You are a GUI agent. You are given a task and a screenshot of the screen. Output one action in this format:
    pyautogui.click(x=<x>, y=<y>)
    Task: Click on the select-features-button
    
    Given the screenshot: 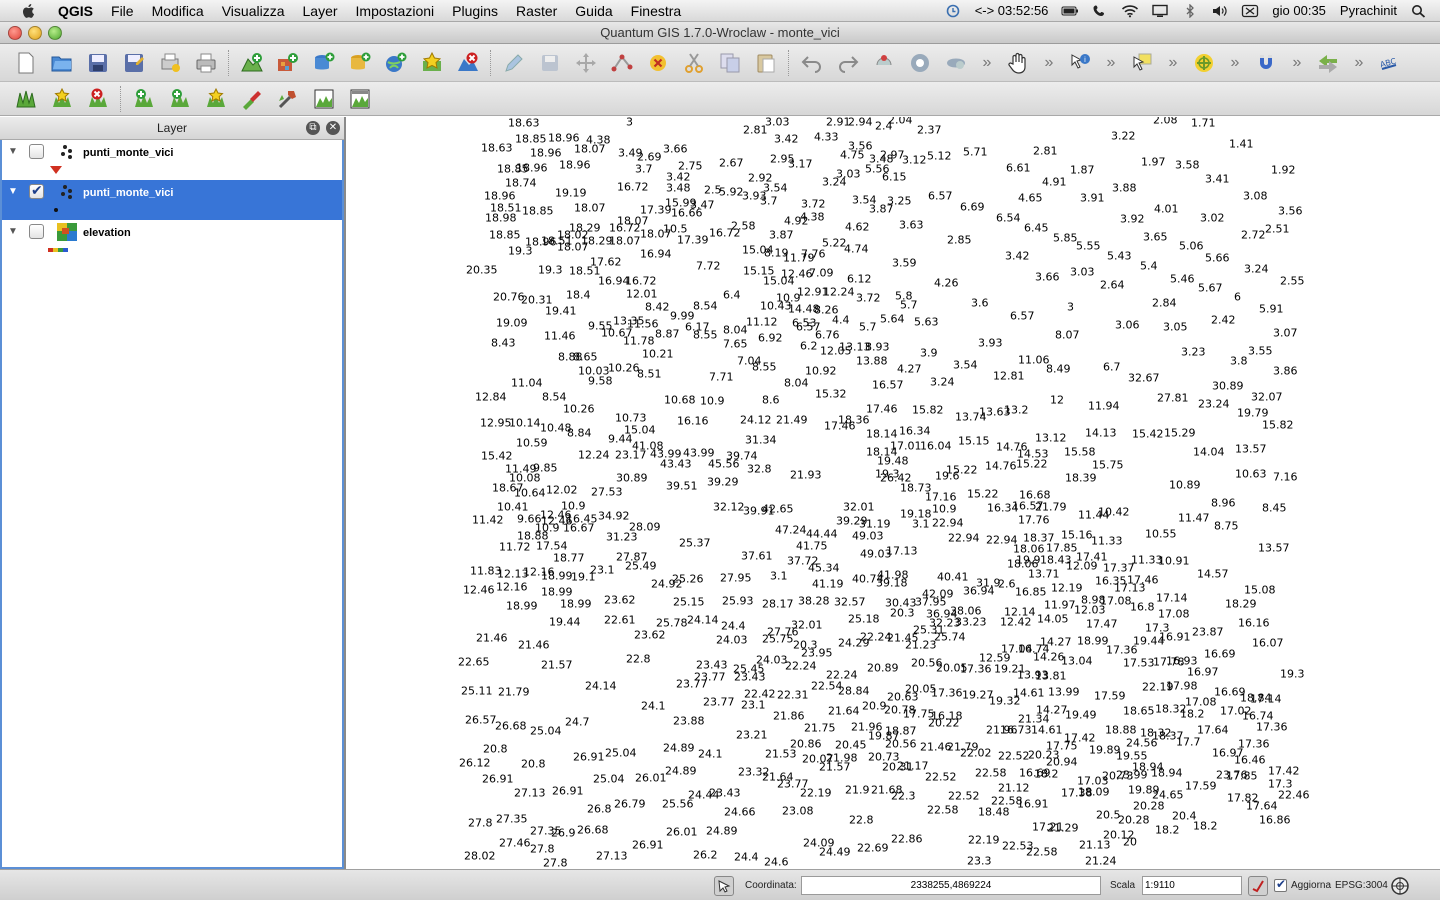 What is the action you would take?
    pyautogui.click(x=1142, y=63)
    